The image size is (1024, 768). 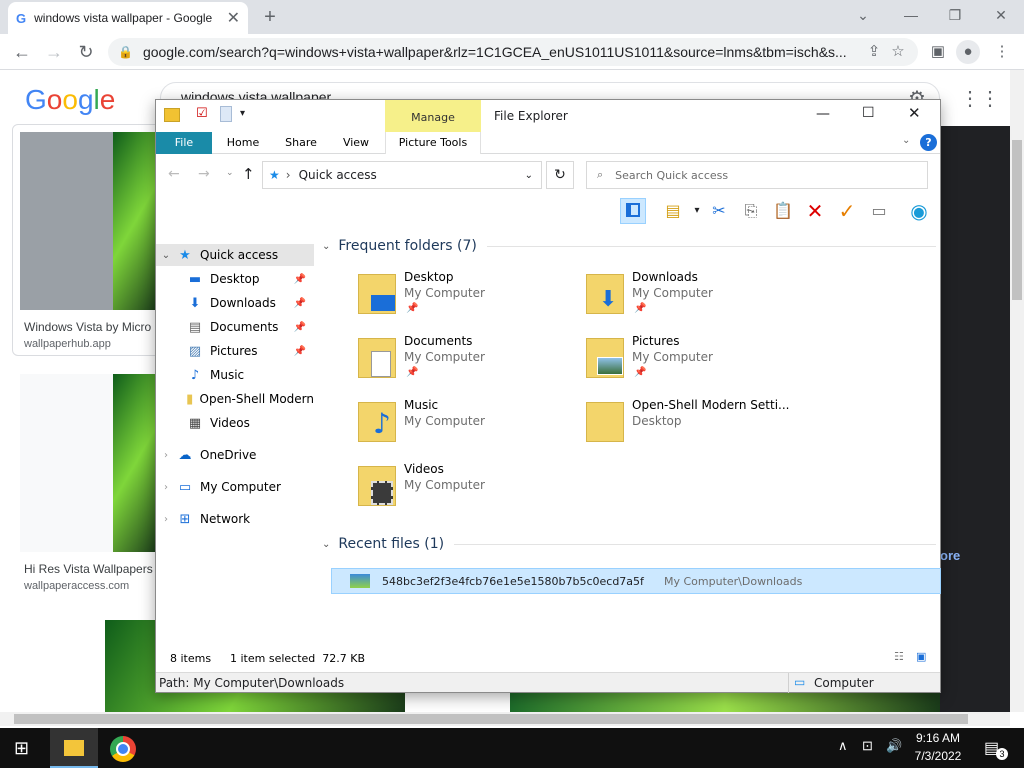 What do you see at coordinates (938, 756) in the screenshot?
I see `clock-date: 7/3/2022` at bounding box center [938, 756].